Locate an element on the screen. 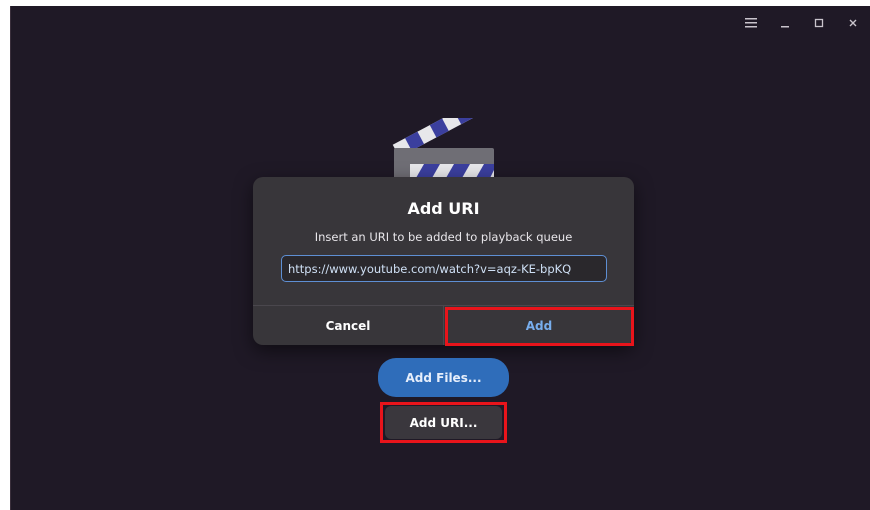 Image resolution: width=870 pixels, height=510 pixels. cancel-button: Cancel is located at coordinates (348, 325).